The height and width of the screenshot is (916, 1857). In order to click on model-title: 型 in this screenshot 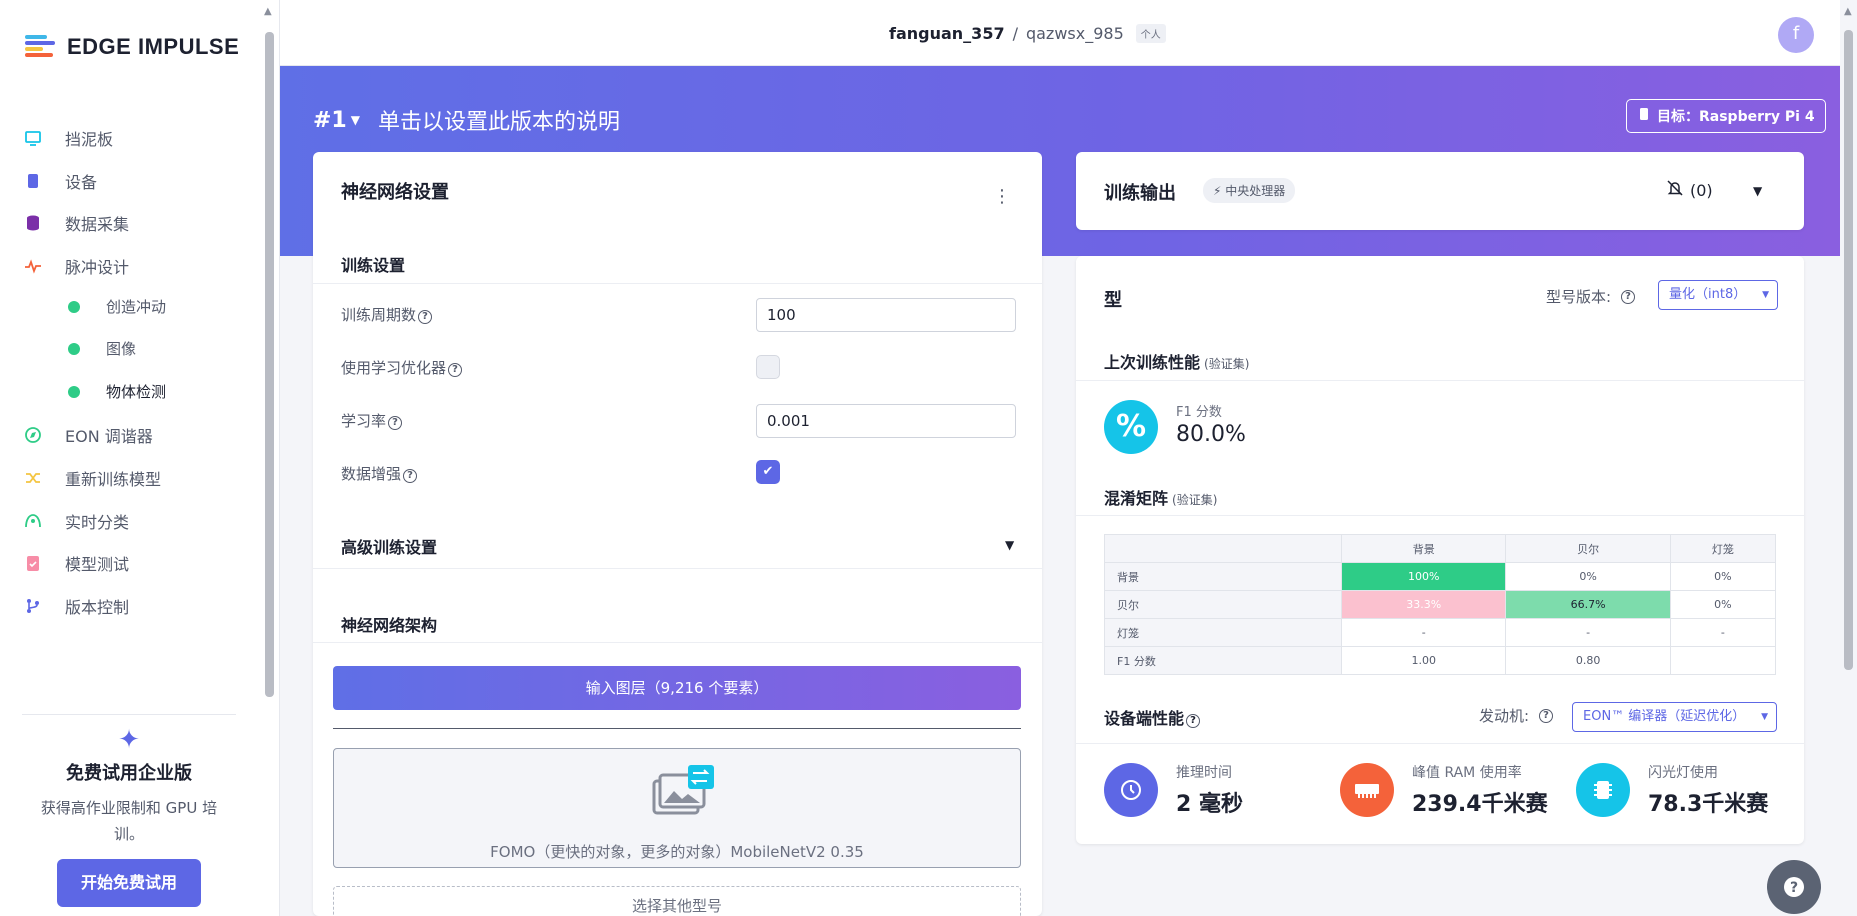, I will do `click(1113, 300)`.